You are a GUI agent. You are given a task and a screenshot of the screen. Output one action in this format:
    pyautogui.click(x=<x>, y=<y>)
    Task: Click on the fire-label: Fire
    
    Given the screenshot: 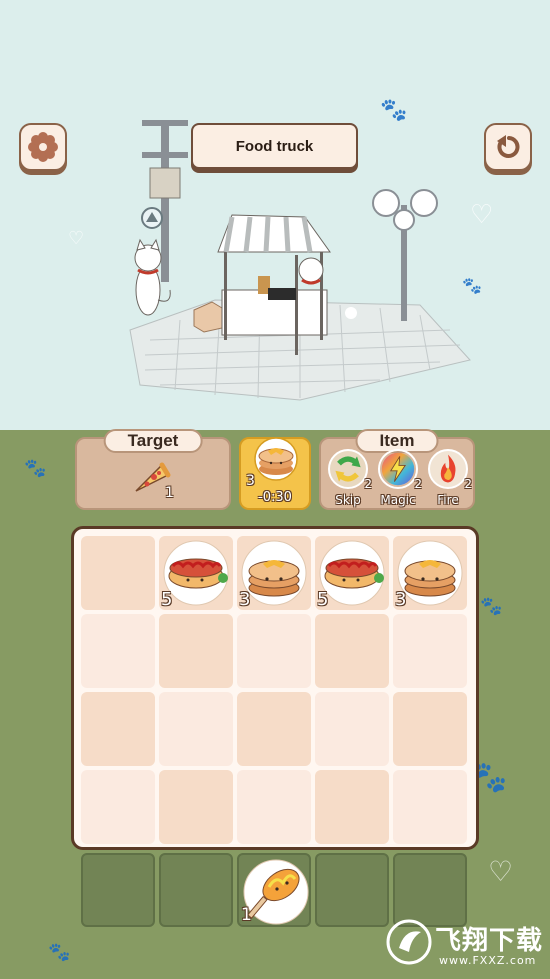 What is the action you would take?
    pyautogui.click(x=448, y=500)
    